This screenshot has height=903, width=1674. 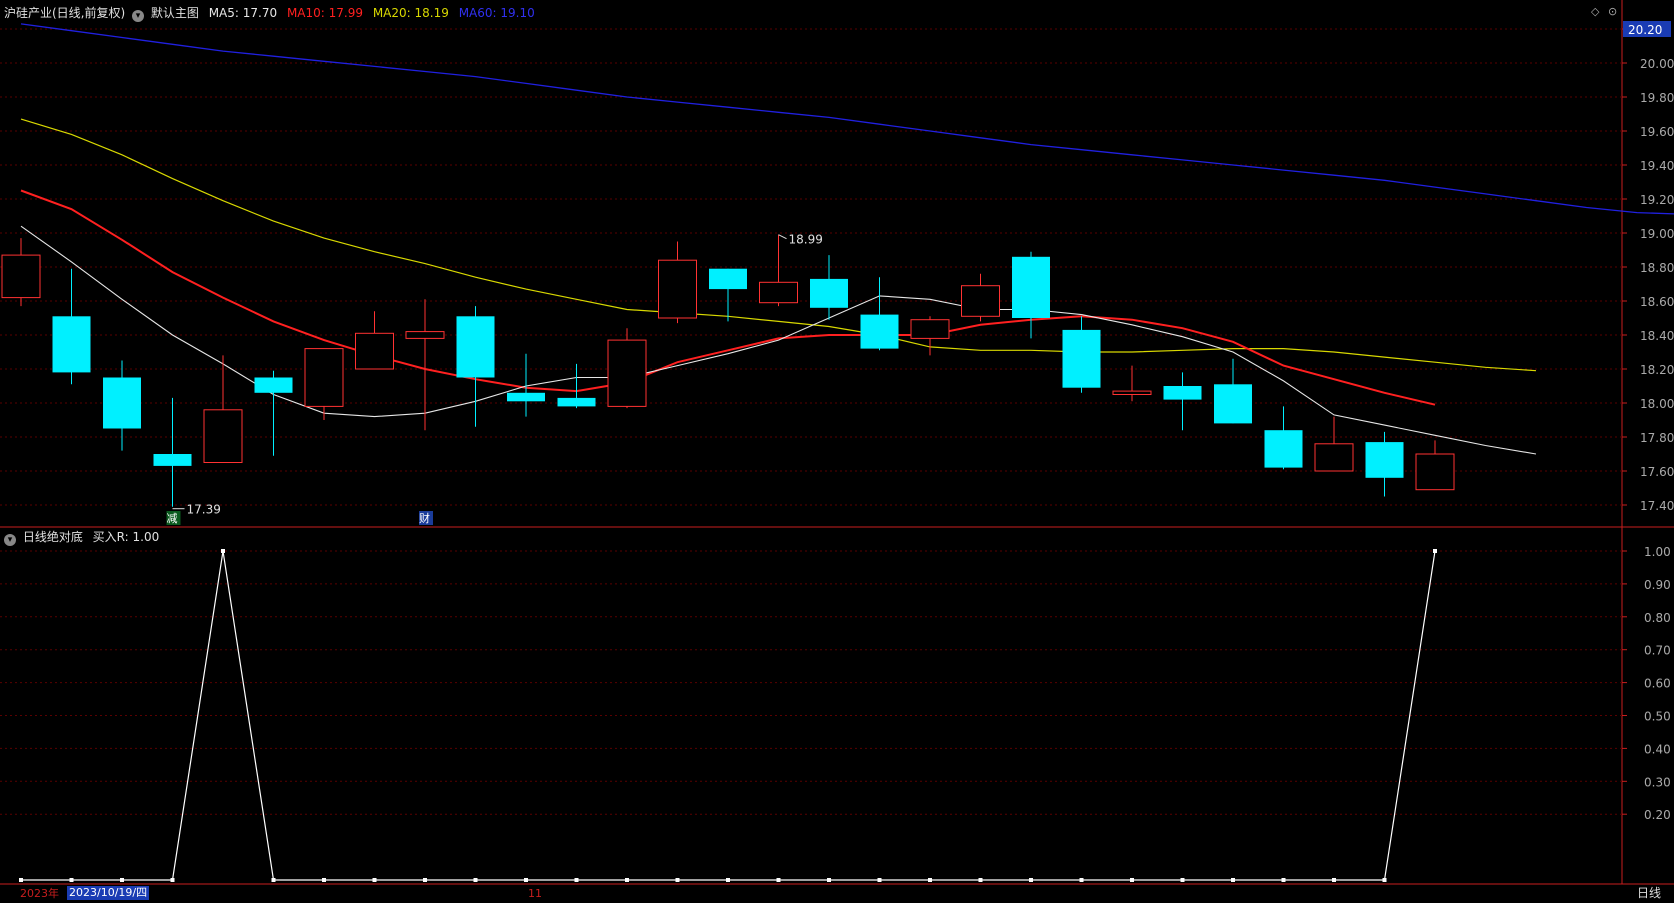 What do you see at coordinates (1657, 132) in the screenshot?
I see `price-tick-label: 19.60` at bounding box center [1657, 132].